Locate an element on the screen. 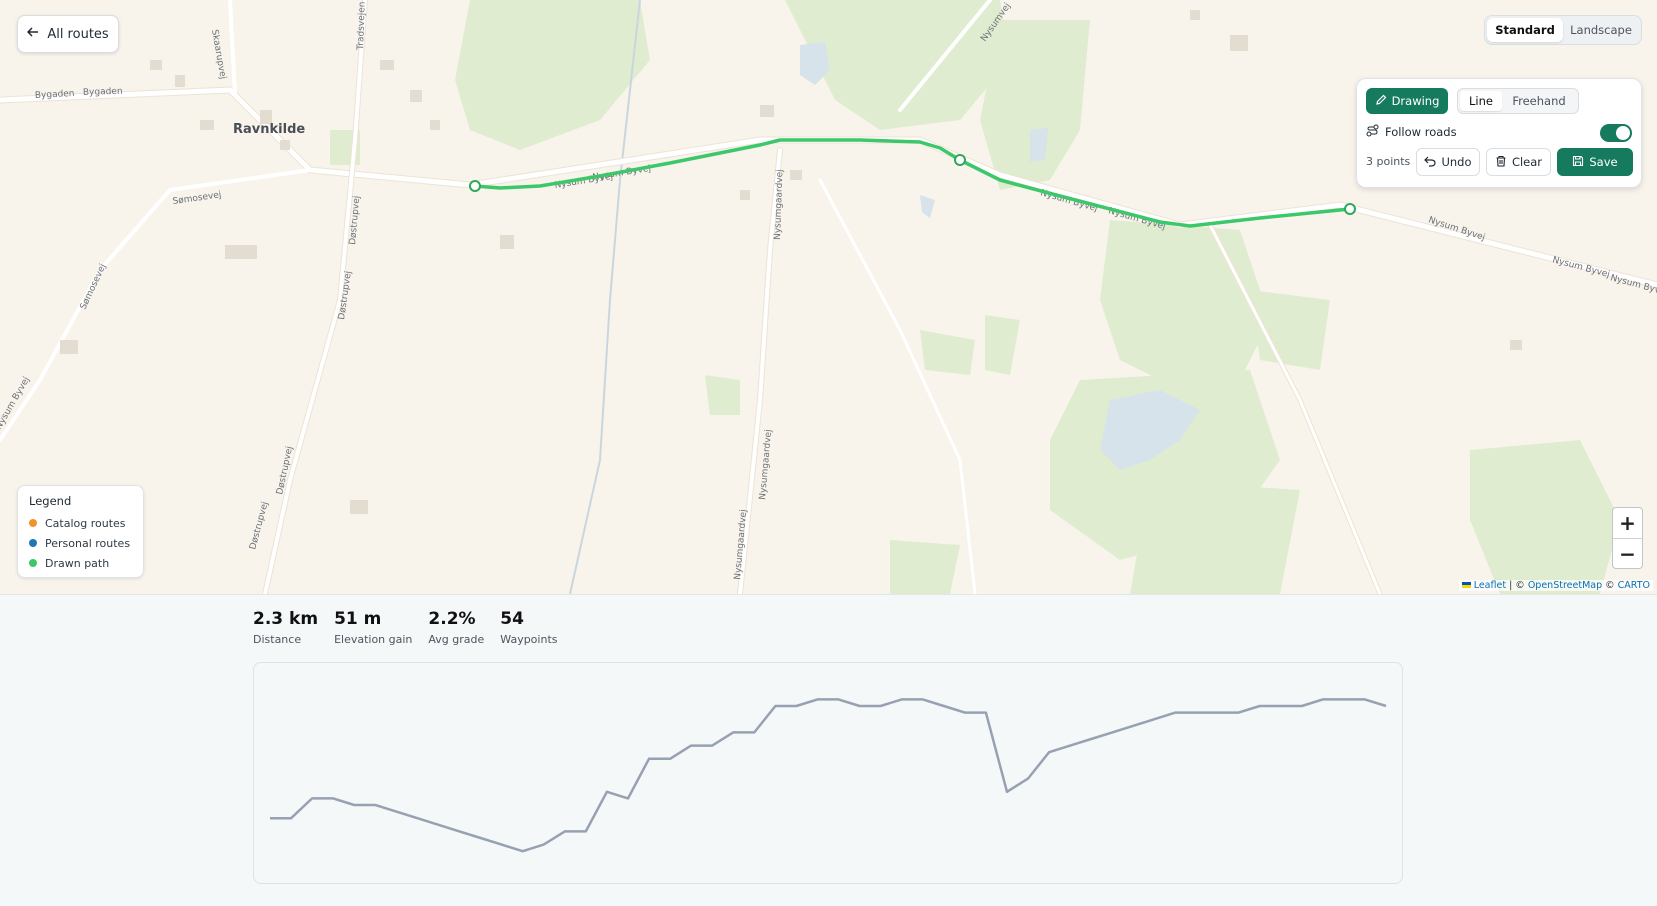 The height and width of the screenshot is (906, 1657). map-style-toggle: Standard Landscape is located at coordinates (1563, 30).